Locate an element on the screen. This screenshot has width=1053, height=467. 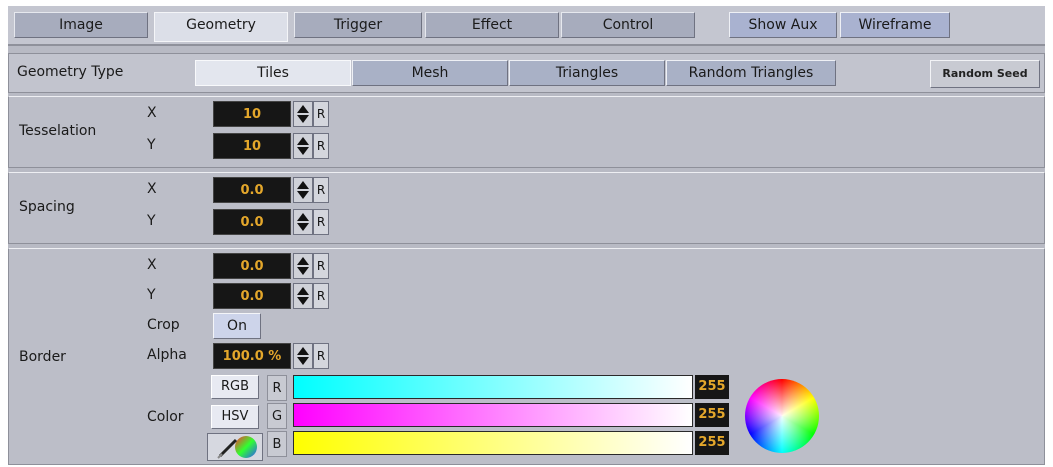
tesselation-label: Tesselation is located at coordinates (58, 131).